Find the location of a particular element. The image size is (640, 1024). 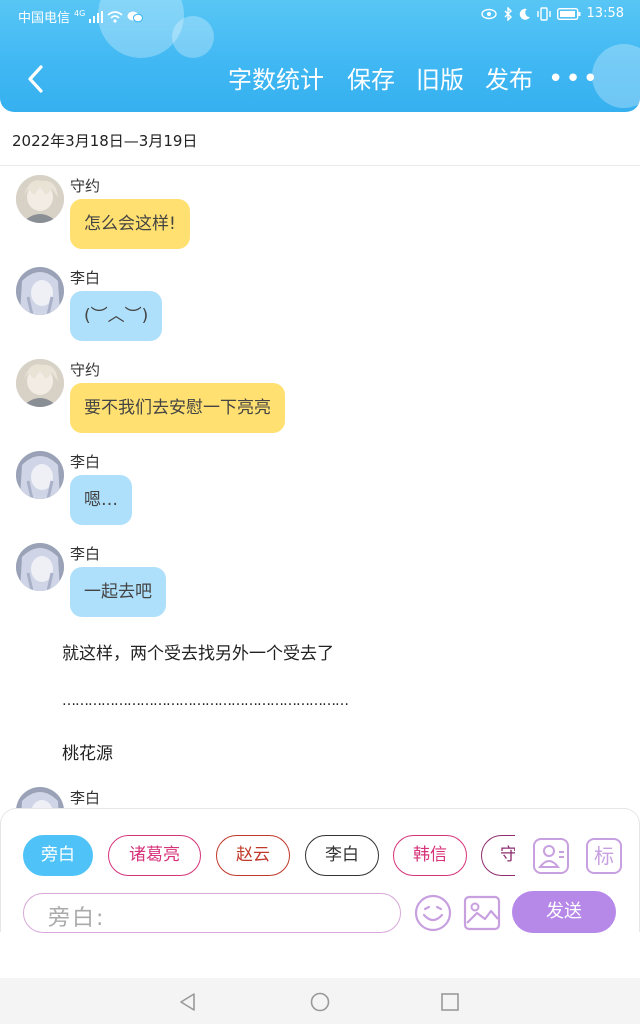

publish-button: 发布 is located at coordinates (509, 80).